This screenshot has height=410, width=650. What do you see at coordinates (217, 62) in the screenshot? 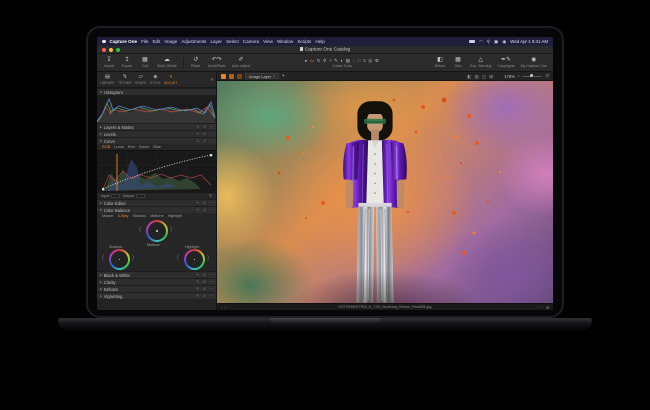
I see `undo-redo-button: ↶↷ Undo/Redo` at bounding box center [217, 62].